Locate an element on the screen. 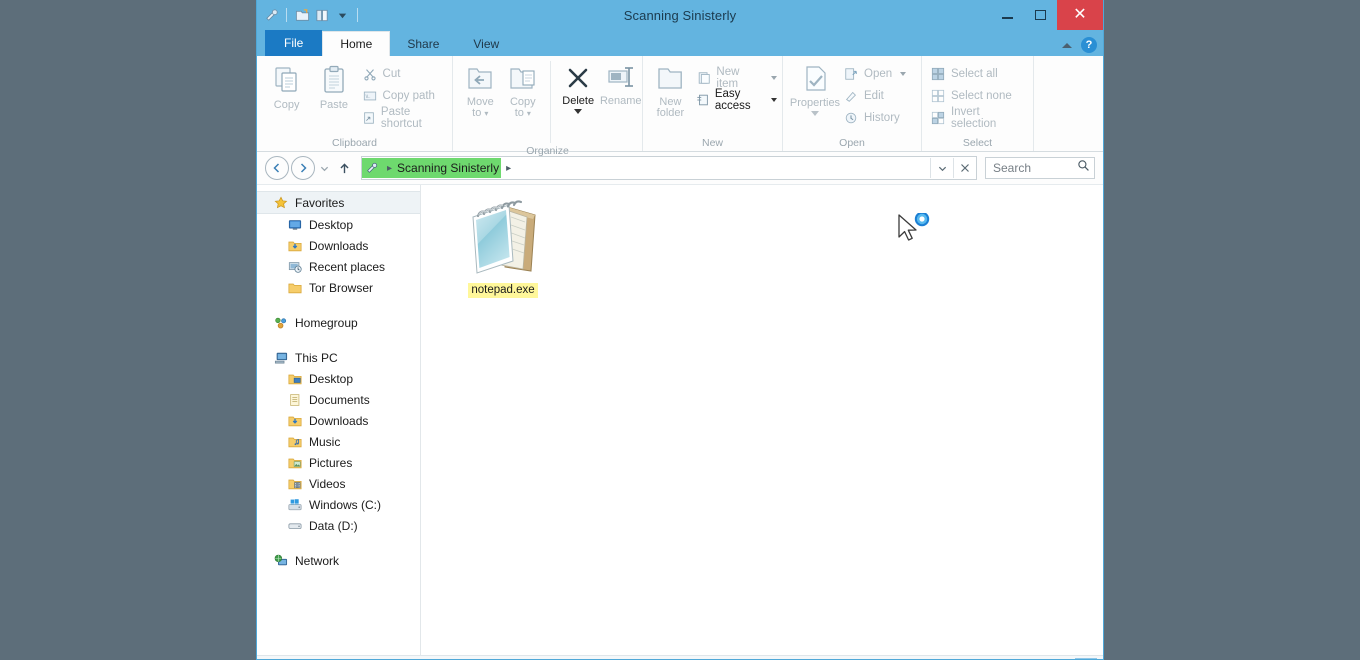 This screenshot has width=1360, height=660. copy-to-button: Copy to ▾ is located at coordinates (523, 90).